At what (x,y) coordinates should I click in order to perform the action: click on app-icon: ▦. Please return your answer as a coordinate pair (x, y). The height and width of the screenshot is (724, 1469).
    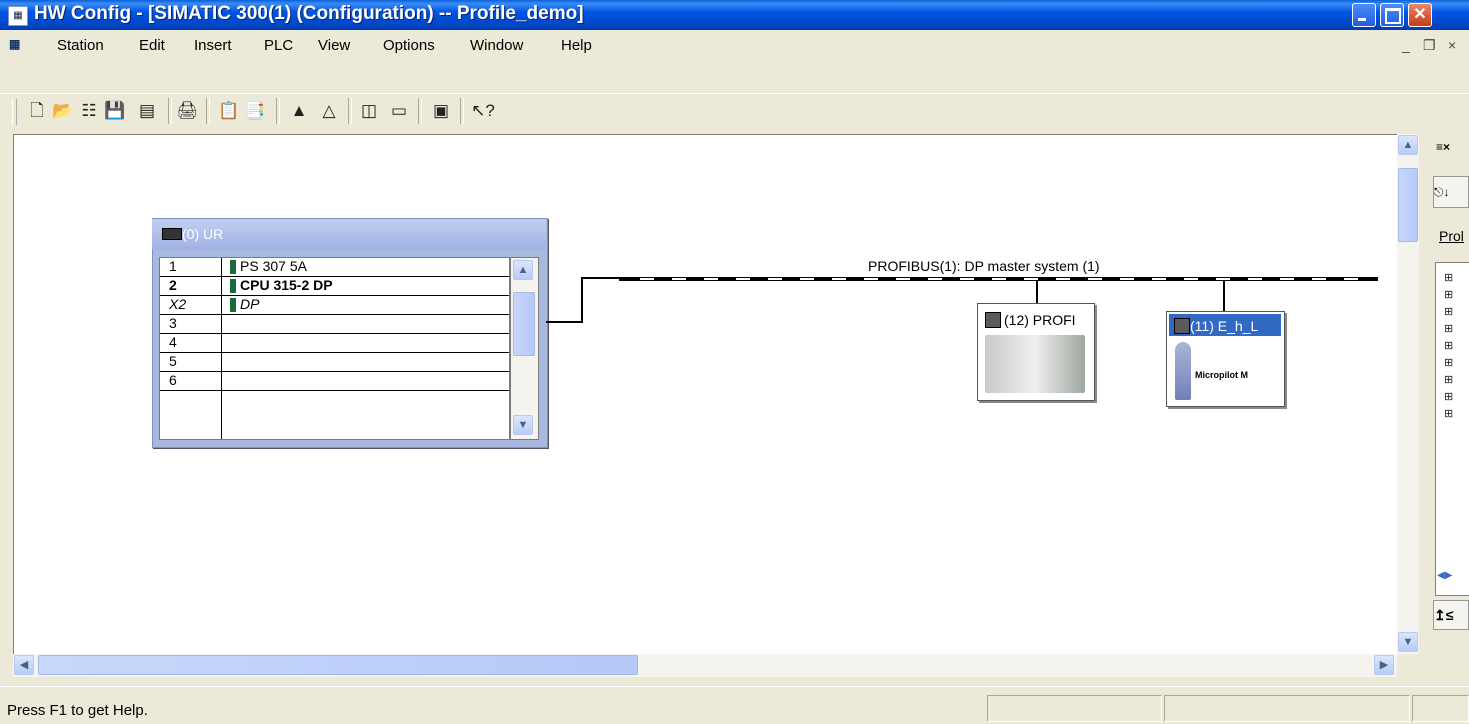
    Looking at the image, I should click on (18, 16).